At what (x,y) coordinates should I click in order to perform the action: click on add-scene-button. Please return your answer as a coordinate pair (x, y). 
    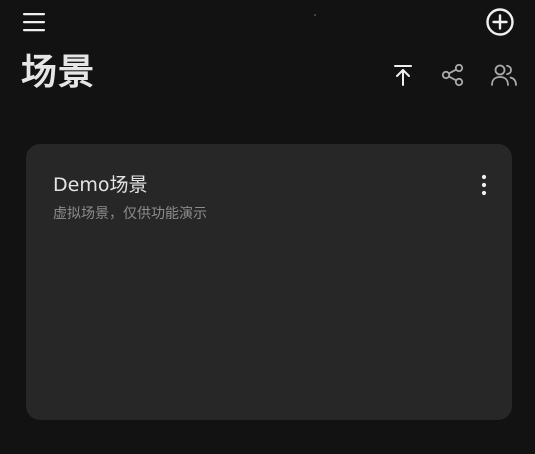
    Looking at the image, I should click on (500, 22).